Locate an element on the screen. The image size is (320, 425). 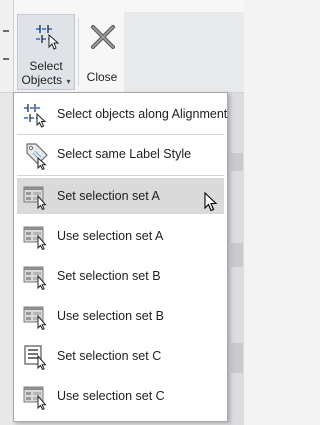
menu-item-label: Select objects along Alignment is located at coordinates (142, 114).